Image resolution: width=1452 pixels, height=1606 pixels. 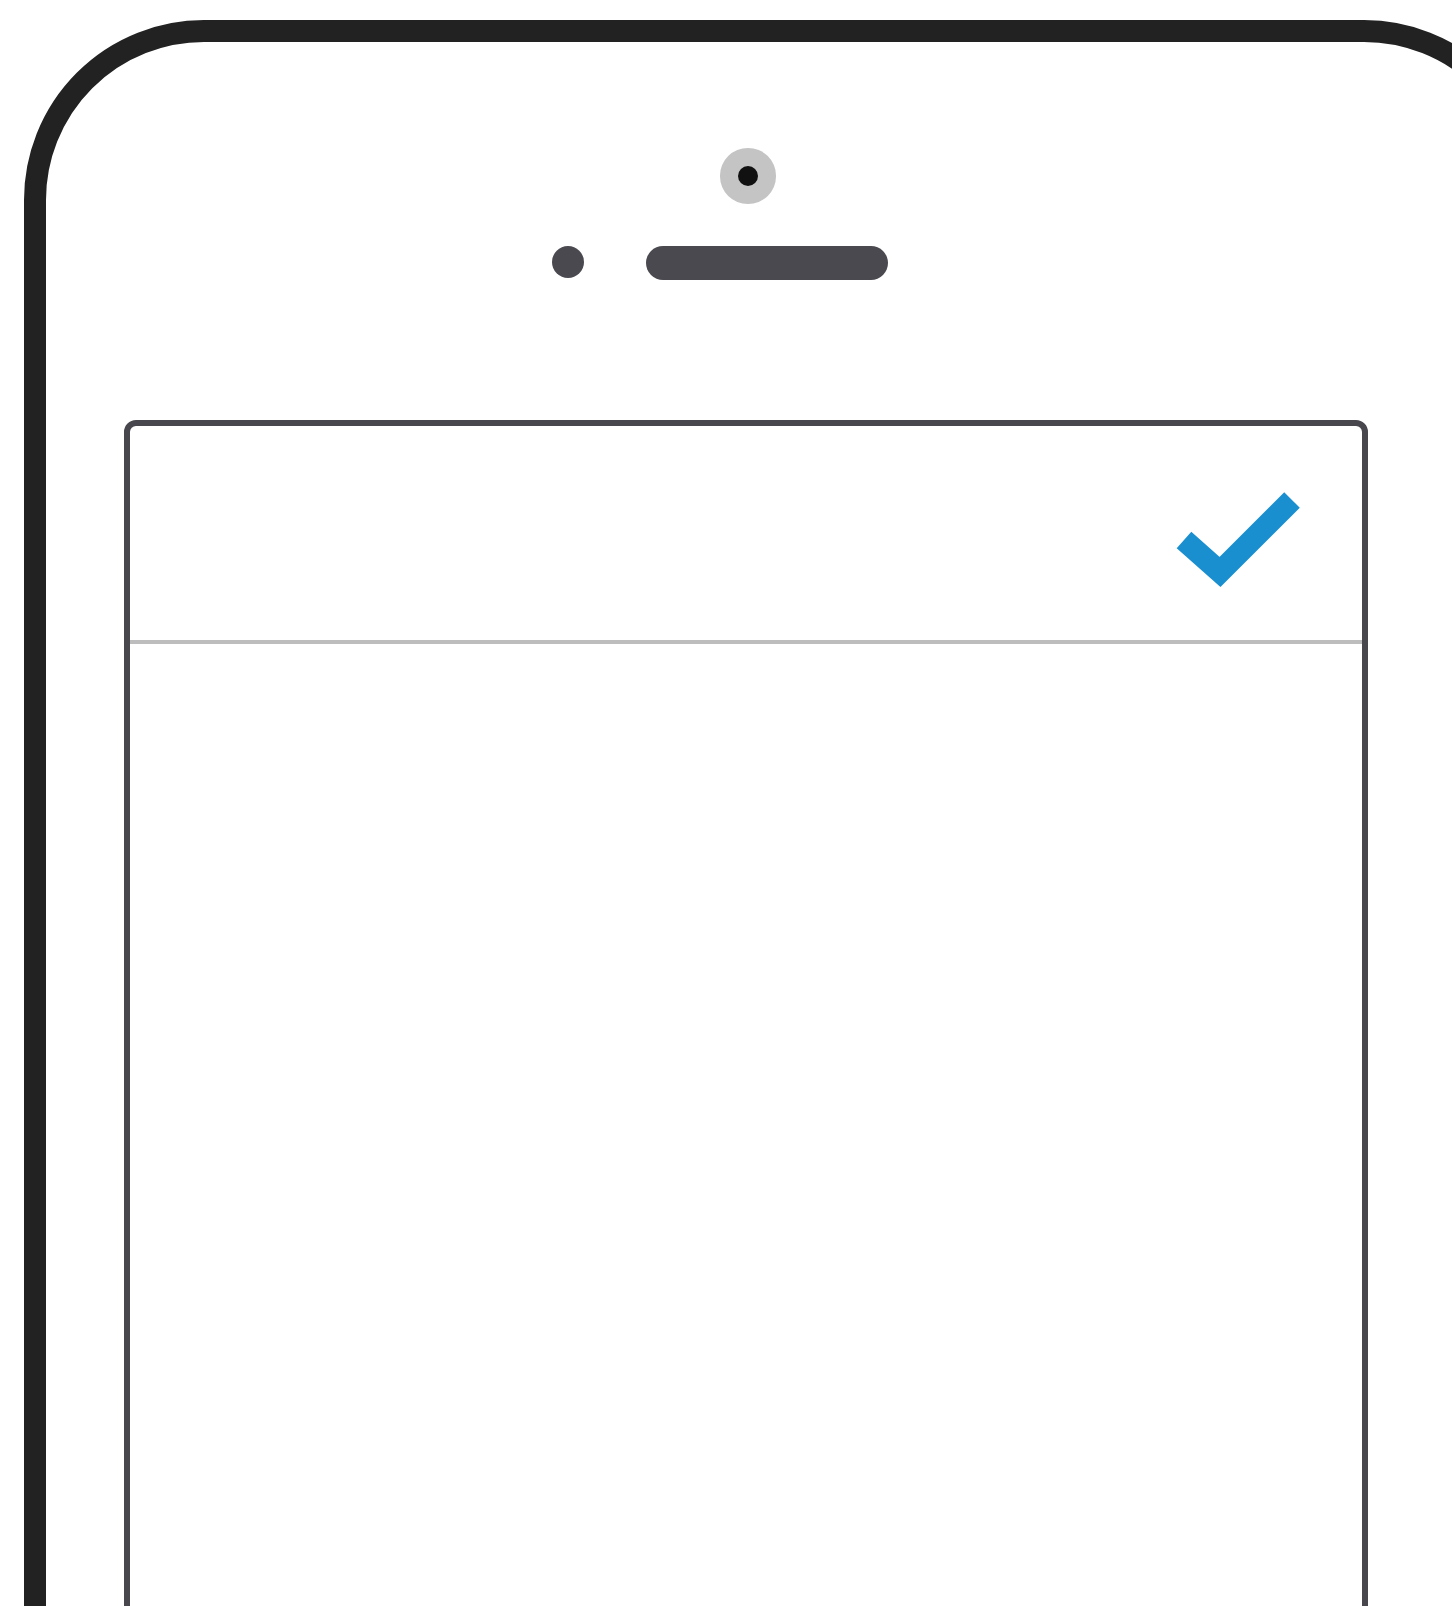 What do you see at coordinates (1238, 537) in the screenshot?
I see `check-icon` at bounding box center [1238, 537].